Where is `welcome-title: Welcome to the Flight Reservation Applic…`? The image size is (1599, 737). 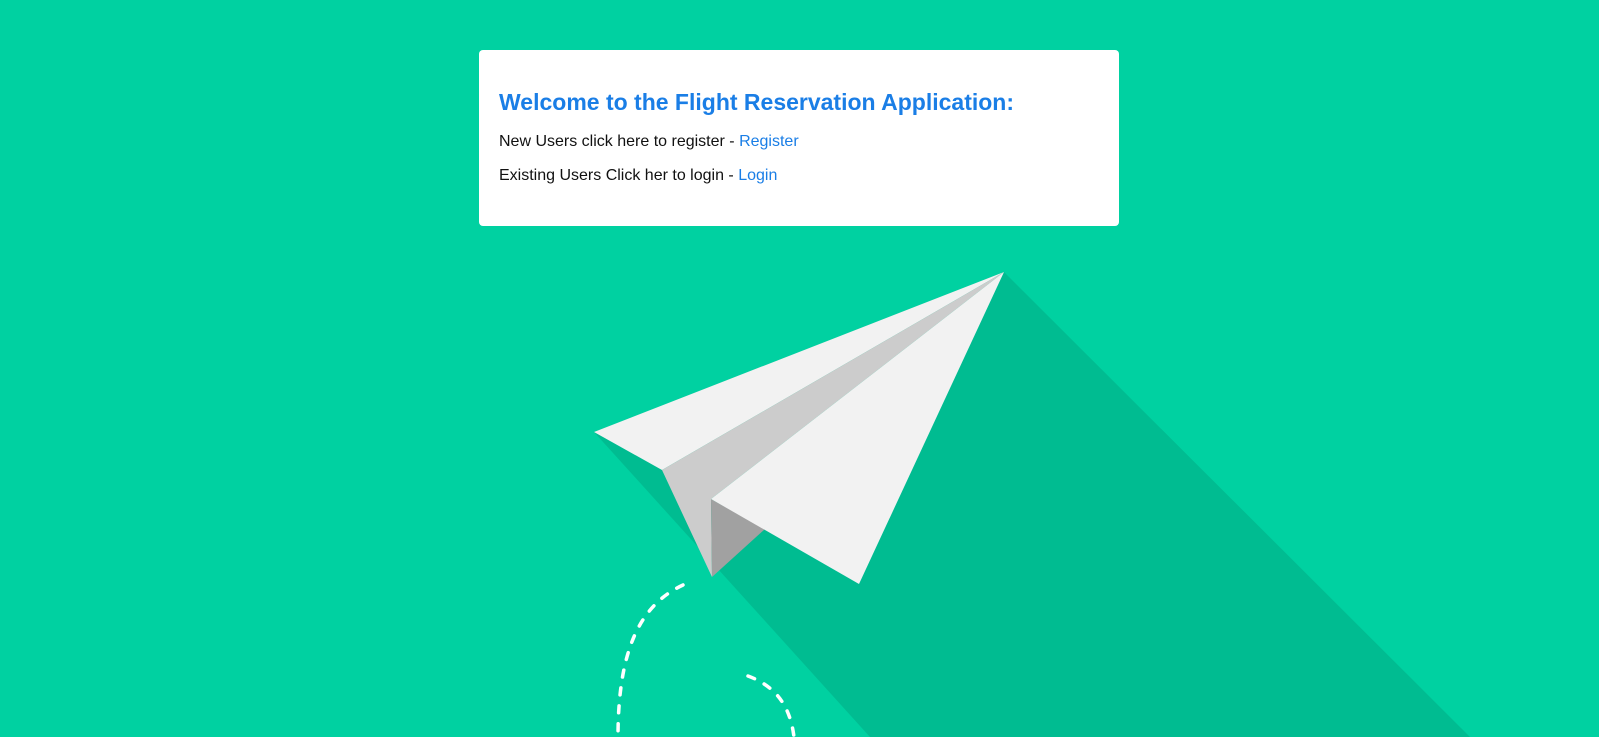 welcome-title: Welcome to the Flight Reservation Applic… is located at coordinates (756, 102).